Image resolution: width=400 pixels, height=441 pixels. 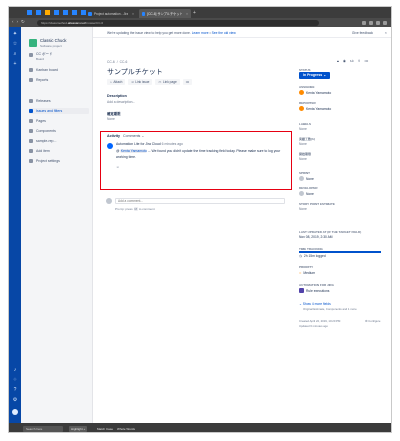 What do you see at coordinates (59, 131) in the screenshot?
I see `sidebar-item-components: Components` at bounding box center [59, 131].